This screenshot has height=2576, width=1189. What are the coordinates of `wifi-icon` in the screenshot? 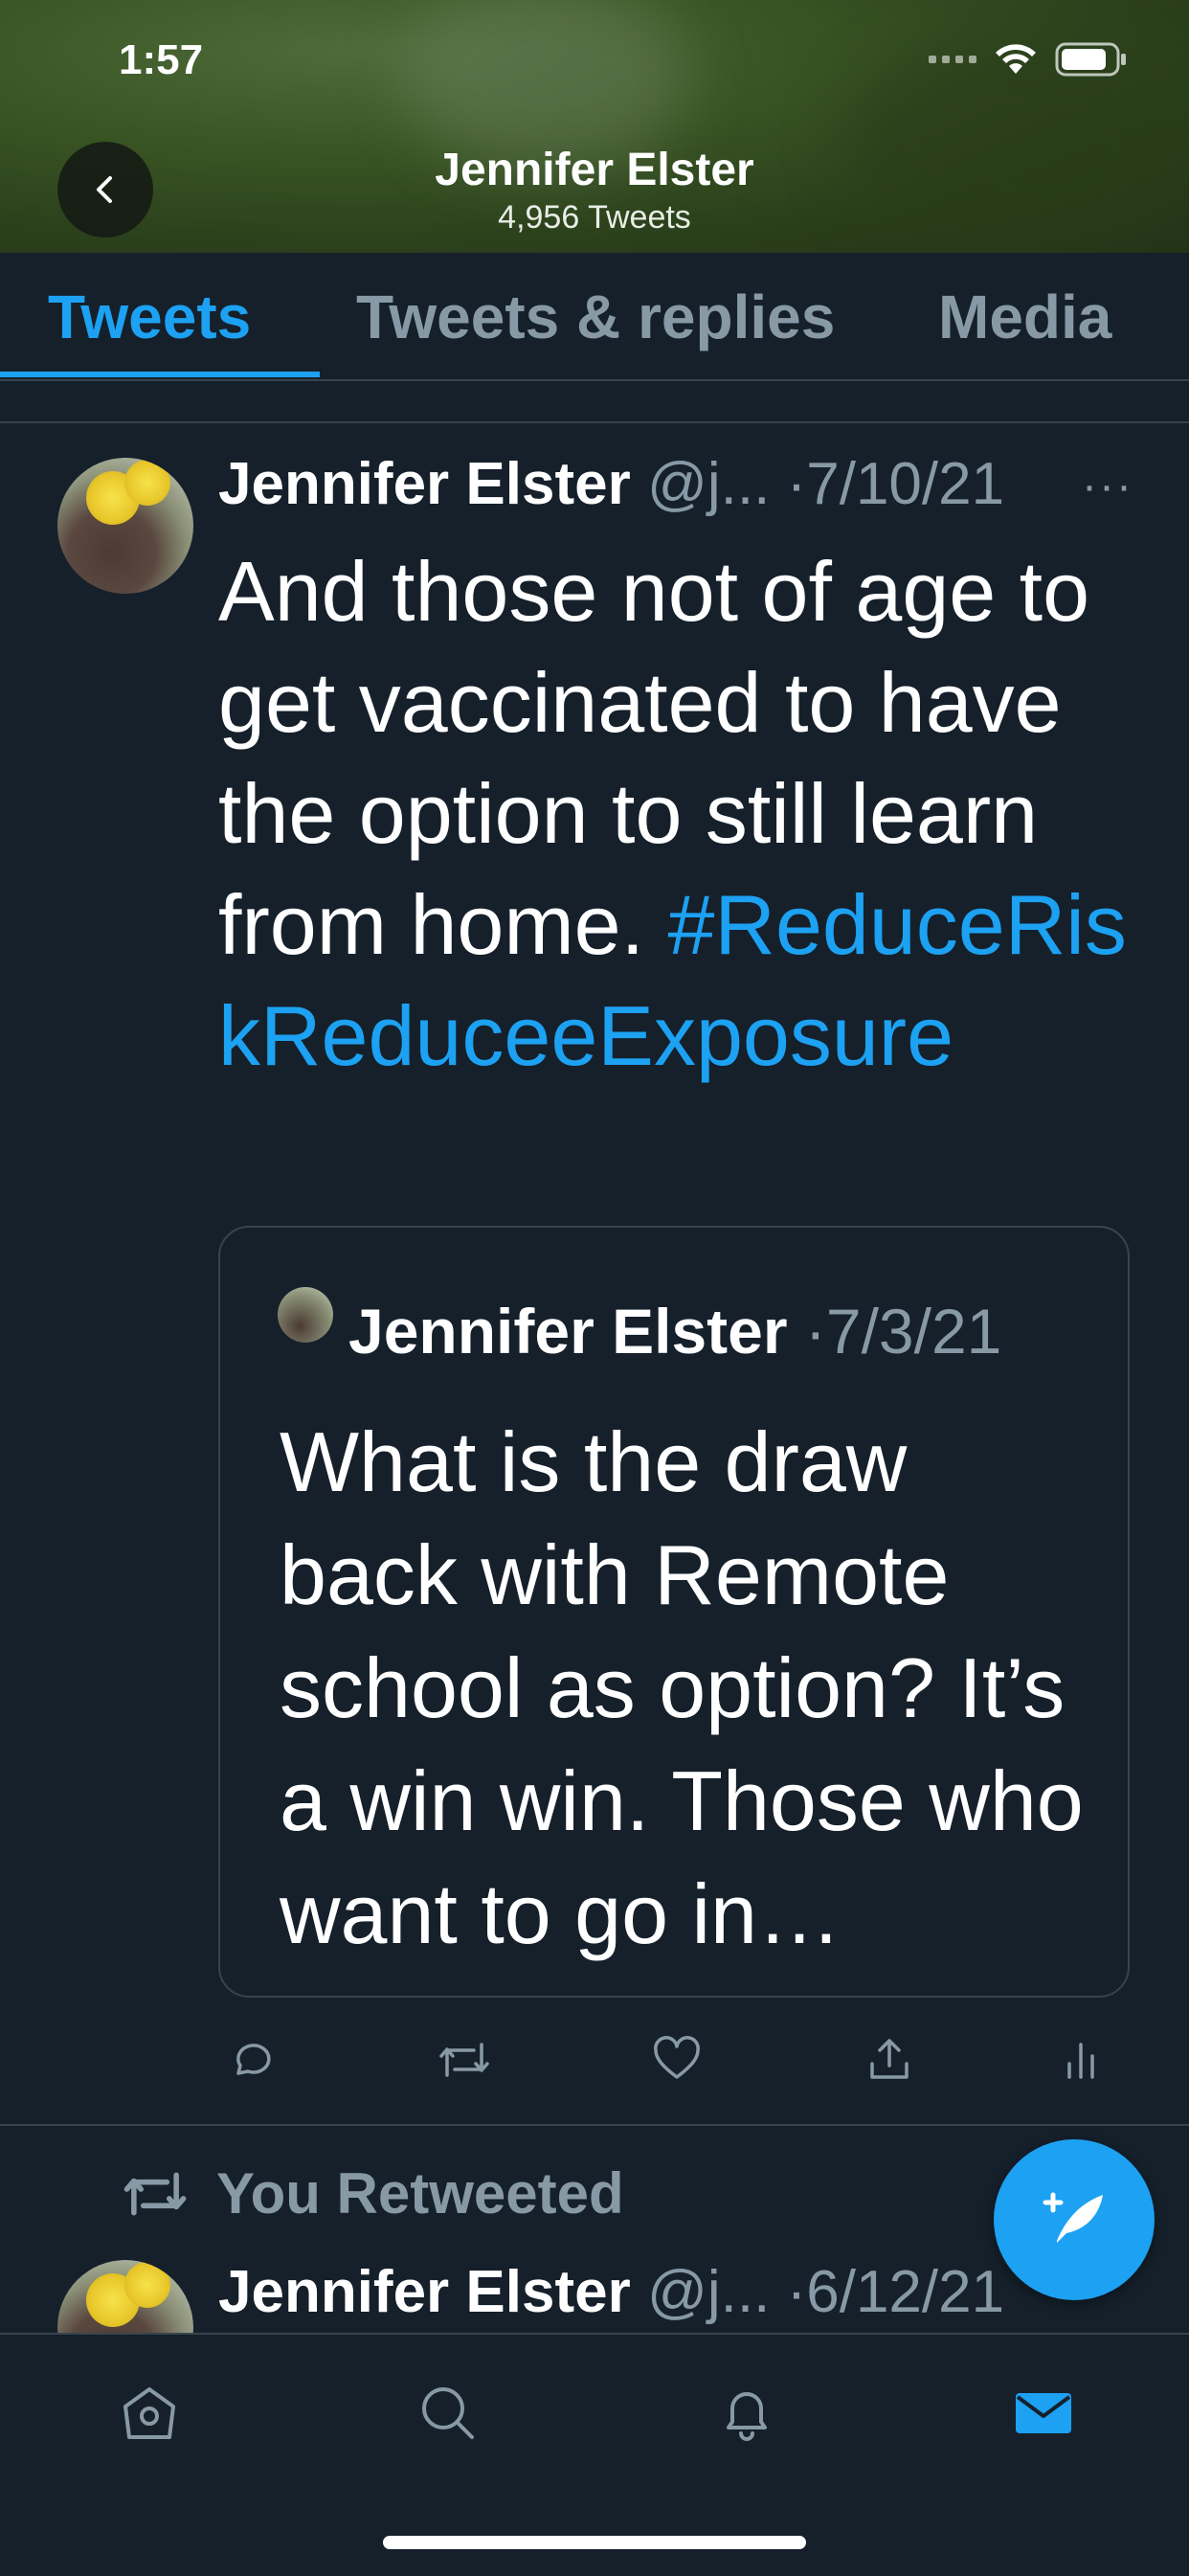 It's located at (1016, 59).